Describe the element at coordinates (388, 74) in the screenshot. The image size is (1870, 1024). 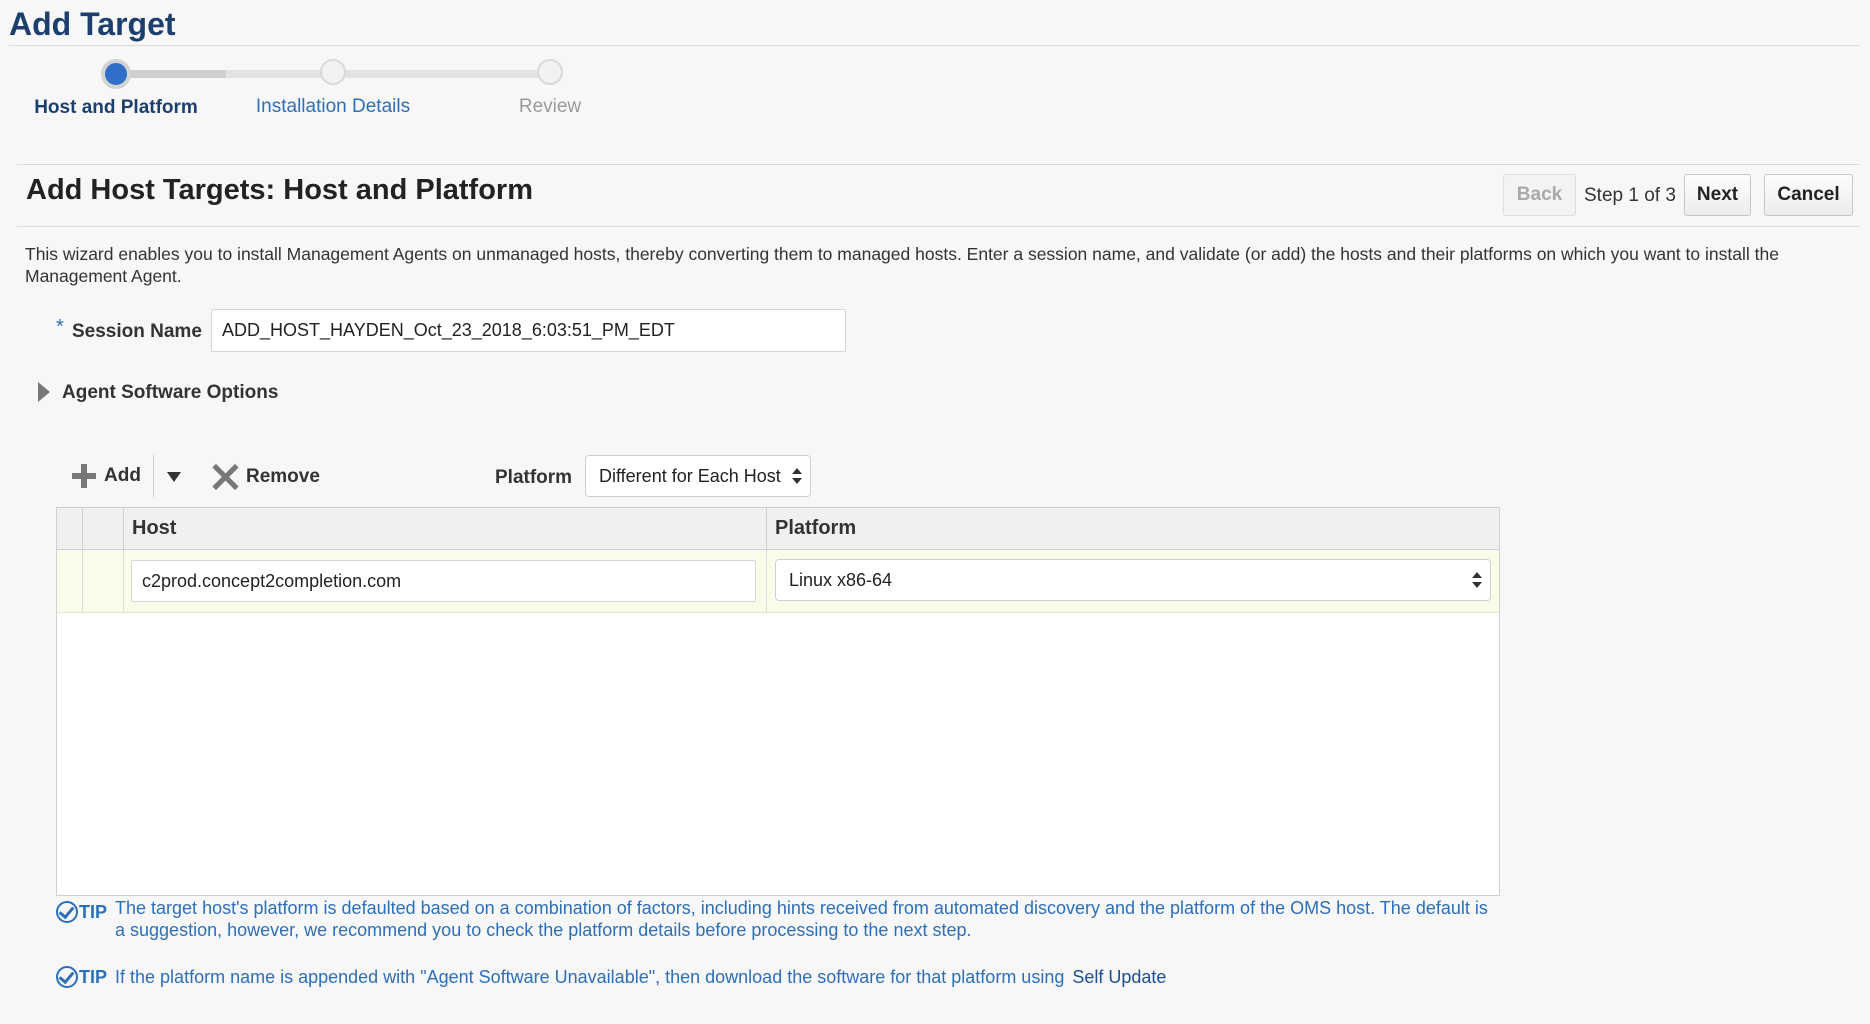
I see `train-segment-pending` at that location.